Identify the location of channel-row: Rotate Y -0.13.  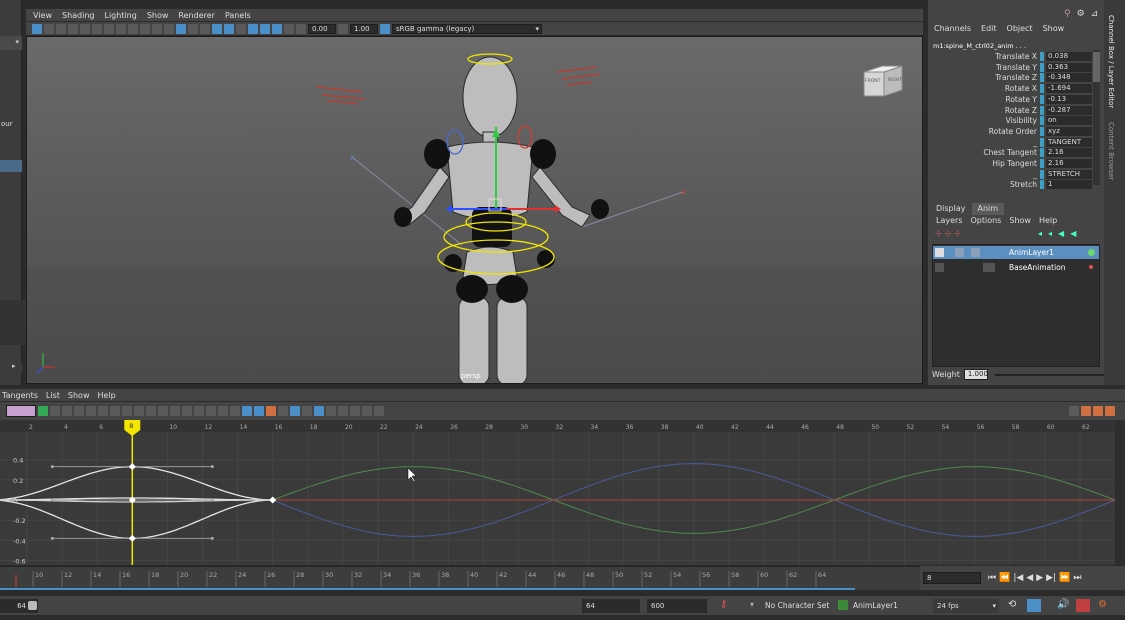
(1015, 99).